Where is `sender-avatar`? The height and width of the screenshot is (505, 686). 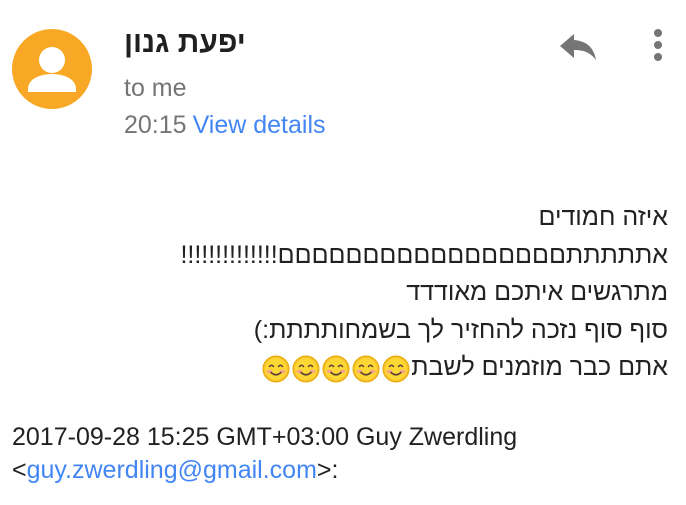
sender-avatar is located at coordinates (52, 69).